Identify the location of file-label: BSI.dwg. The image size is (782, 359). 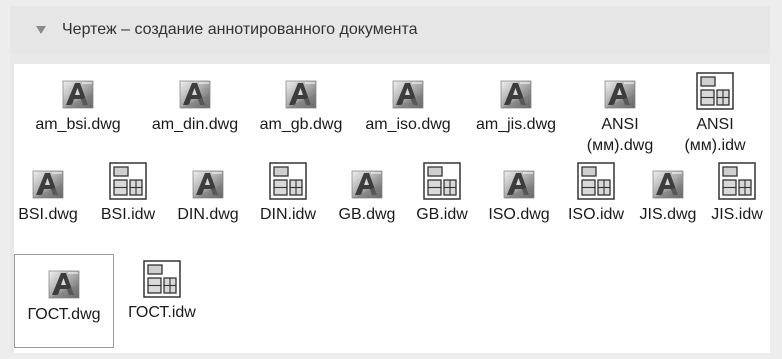
(48, 214).